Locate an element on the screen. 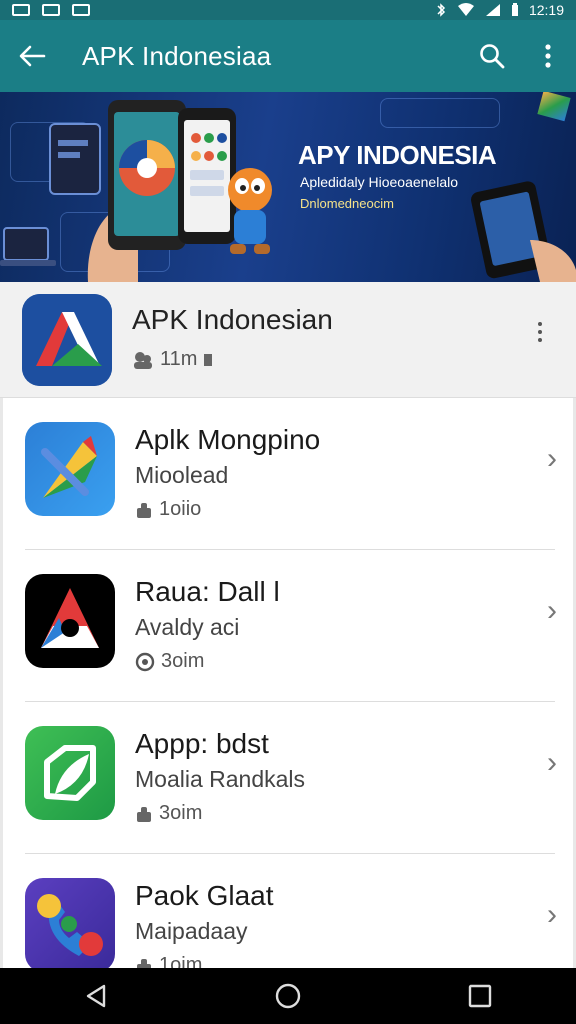 This screenshot has height=1024, width=576. back-button is located at coordinates (32, 56).